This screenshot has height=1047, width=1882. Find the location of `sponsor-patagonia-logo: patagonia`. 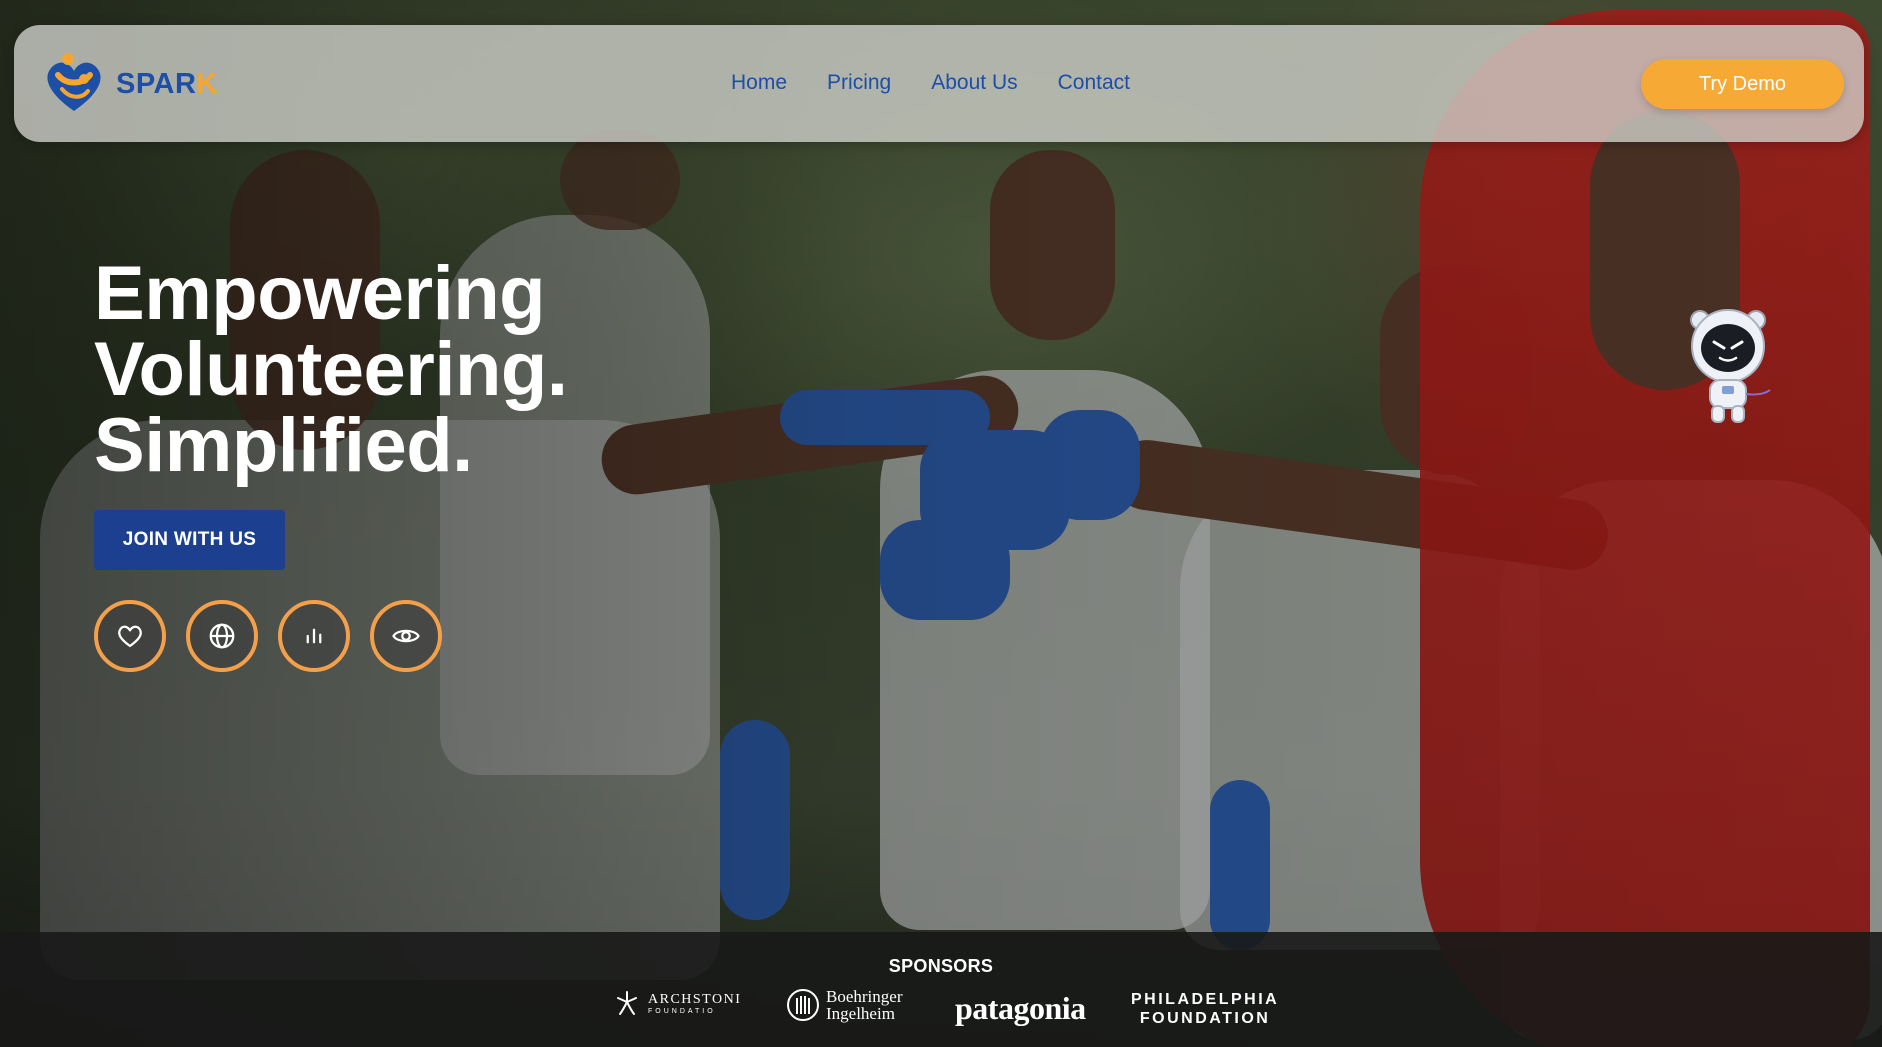

sponsor-patagonia-logo: patagonia is located at coordinates (1020, 1008).